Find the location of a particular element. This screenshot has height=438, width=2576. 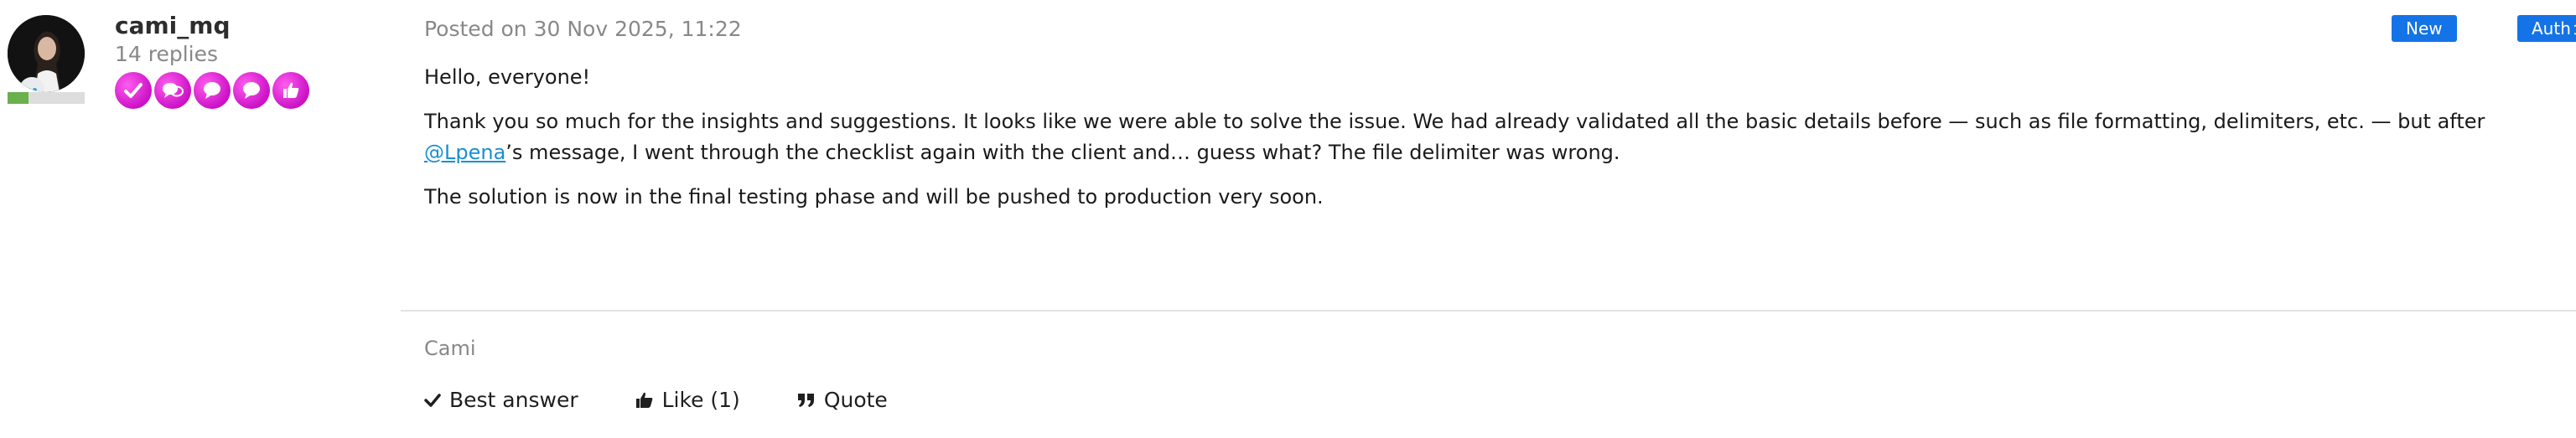

post-date: Posted on 30 Nov 2025, 11:22 is located at coordinates (583, 29).